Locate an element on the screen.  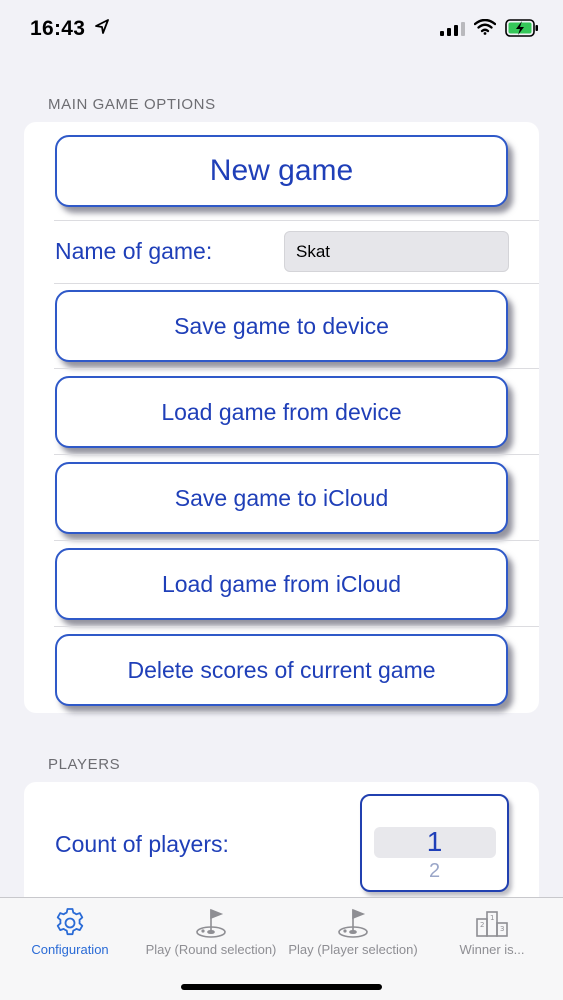
svg-text: 3 is located at coordinates (502, 929).